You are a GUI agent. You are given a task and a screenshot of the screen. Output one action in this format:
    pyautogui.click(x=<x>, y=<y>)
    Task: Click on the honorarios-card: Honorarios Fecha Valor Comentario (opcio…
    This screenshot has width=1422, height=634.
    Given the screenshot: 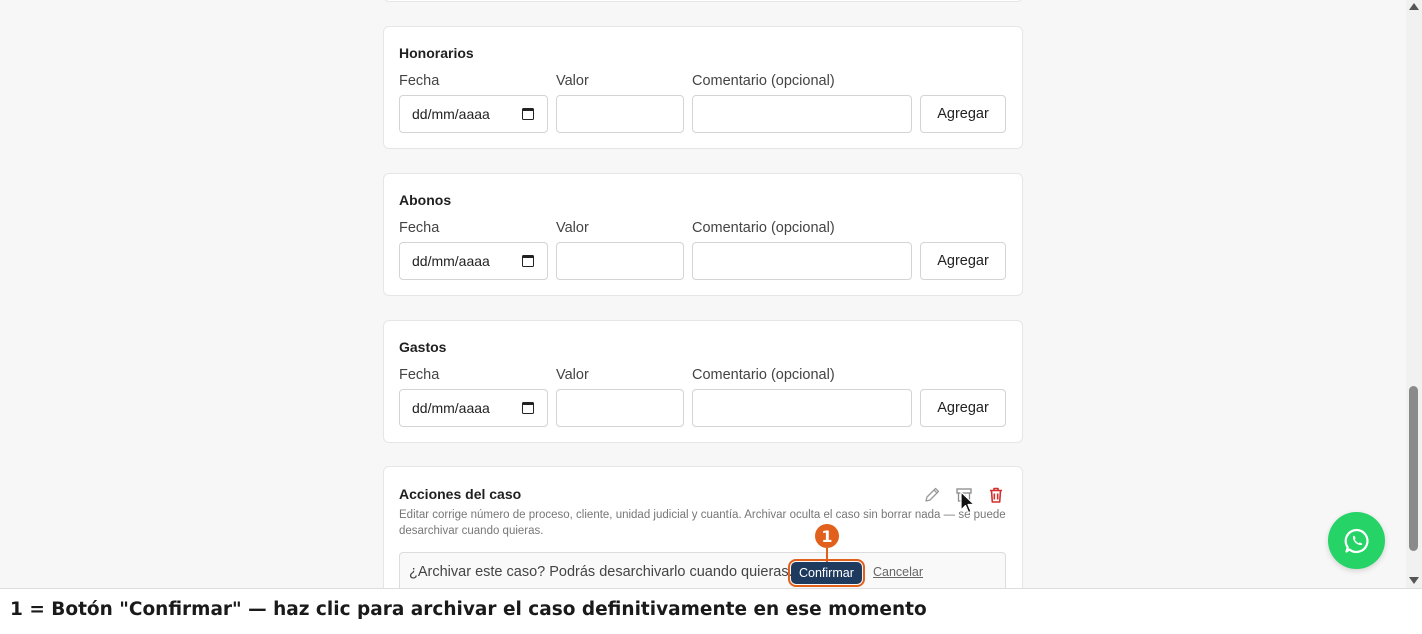 What is the action you would take?
    pyautogui.click(x=703, y=87)
    